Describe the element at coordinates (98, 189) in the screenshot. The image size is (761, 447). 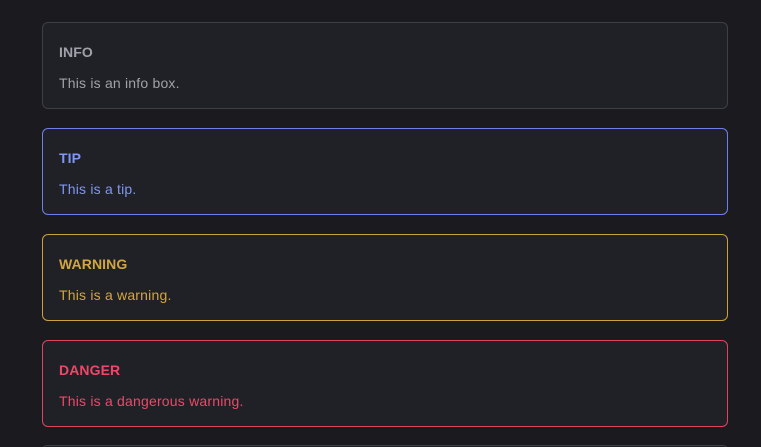
I see `tip-callout-text: This is a tip.` at that location.